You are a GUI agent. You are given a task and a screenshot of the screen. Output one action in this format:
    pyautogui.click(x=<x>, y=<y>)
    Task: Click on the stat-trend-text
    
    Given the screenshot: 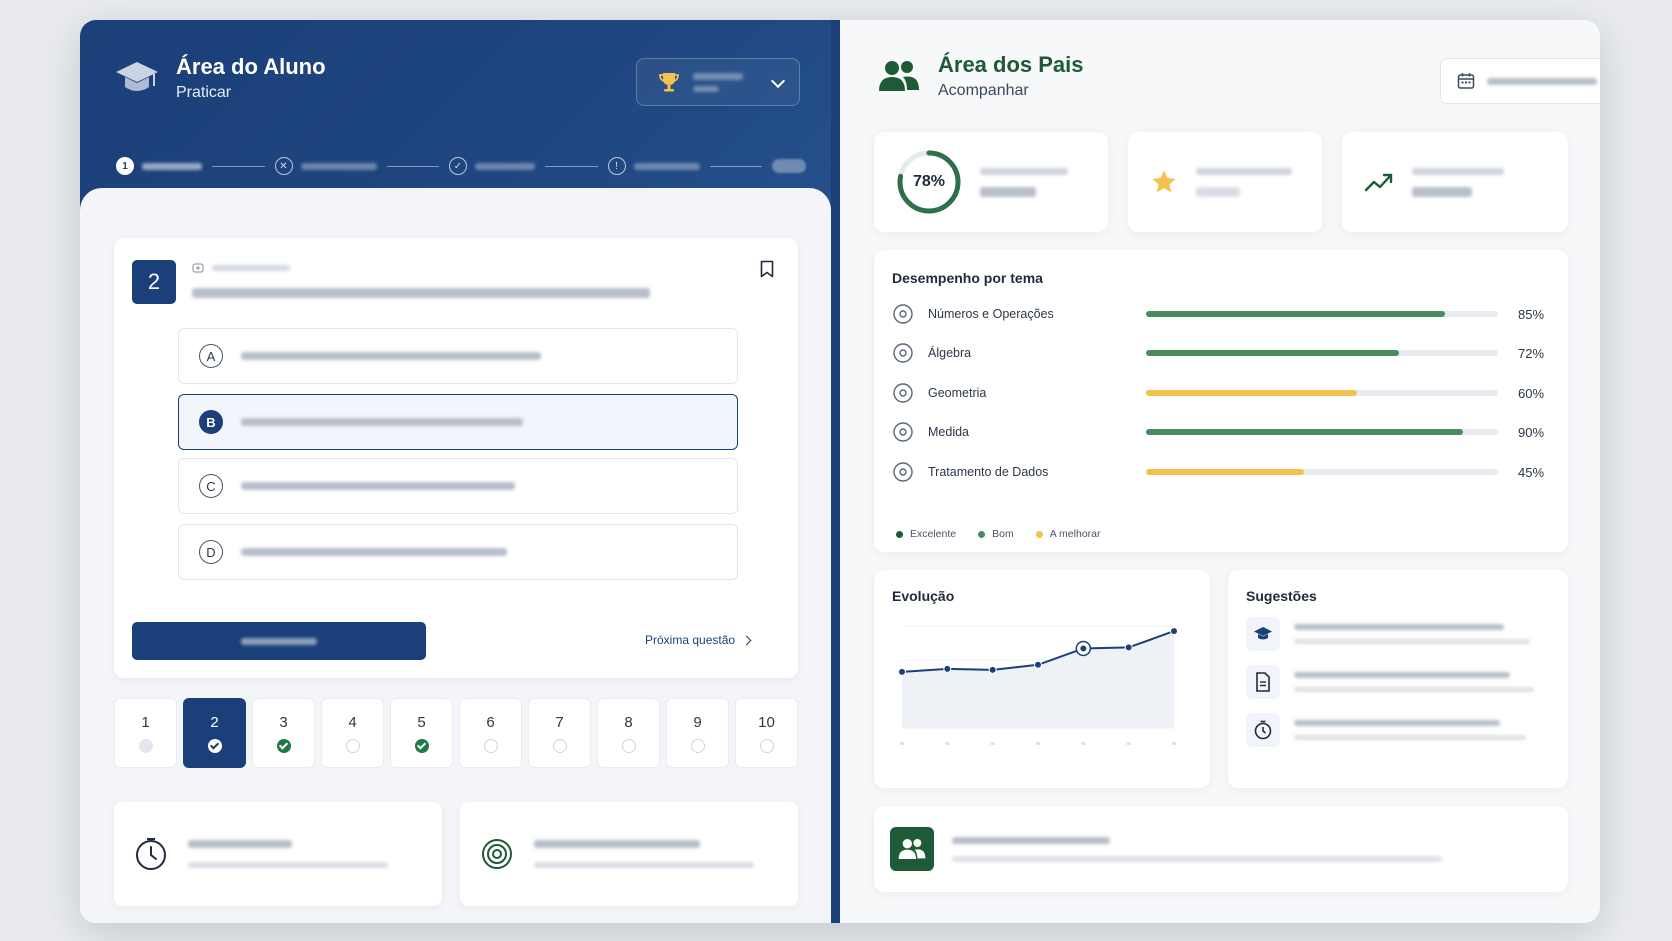 What is the action you would take?
    pyautogui.click(x=1458, y=182)
    